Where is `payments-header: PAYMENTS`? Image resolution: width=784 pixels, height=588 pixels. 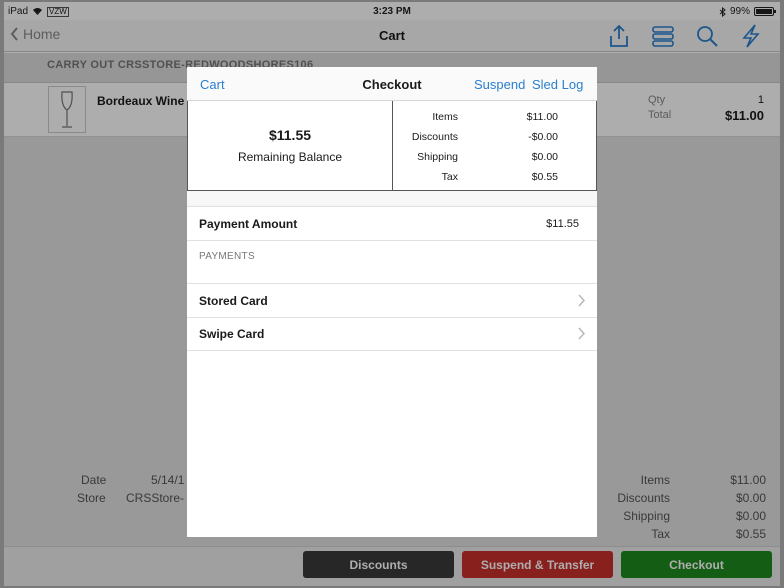 payments-header: PAYMENTS is located at coordinates (392, 263).